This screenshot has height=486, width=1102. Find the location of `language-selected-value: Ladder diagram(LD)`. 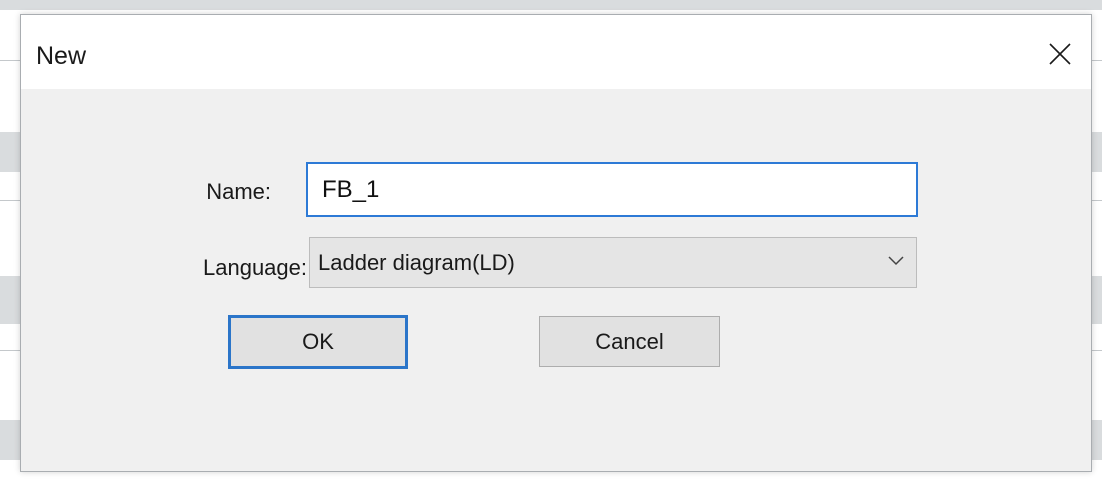

language-selected-value: Ladder diagram(LD) is located at coordinates (416, 262).